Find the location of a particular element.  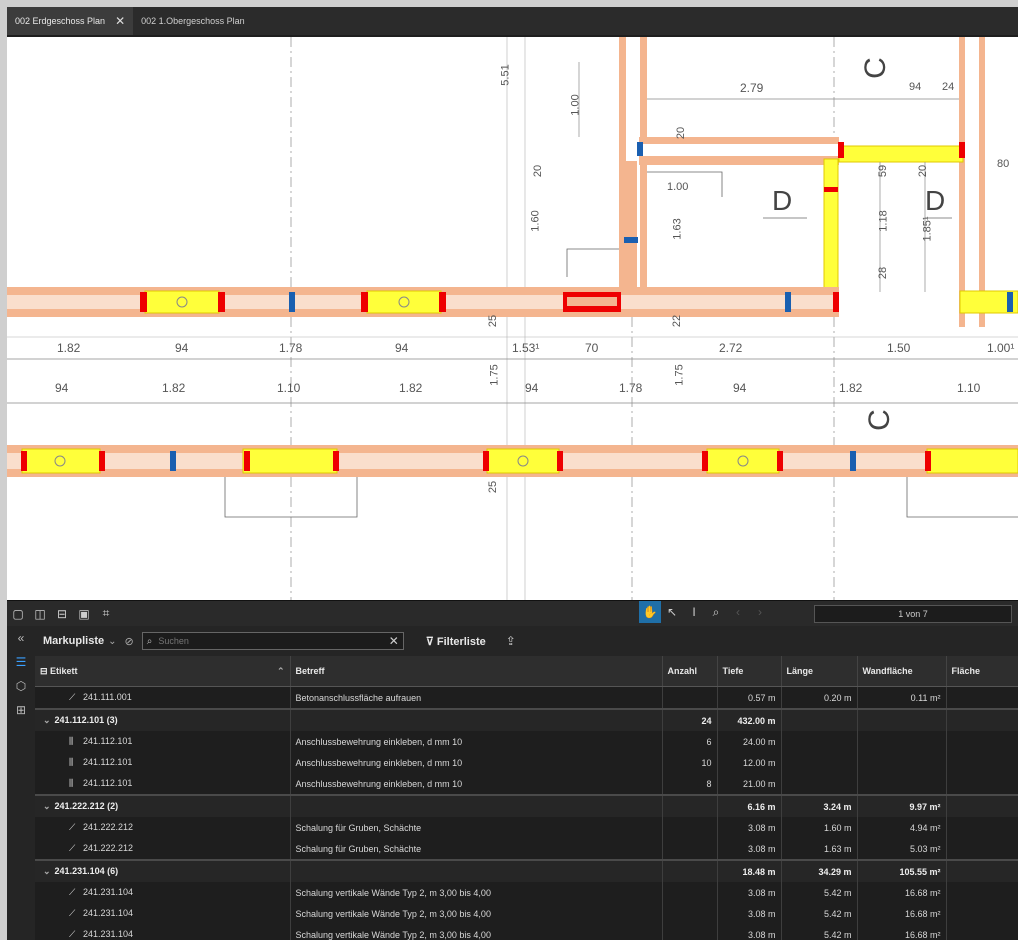

cell-tiefe: 3.08 m is located at coordinates (749, 913).